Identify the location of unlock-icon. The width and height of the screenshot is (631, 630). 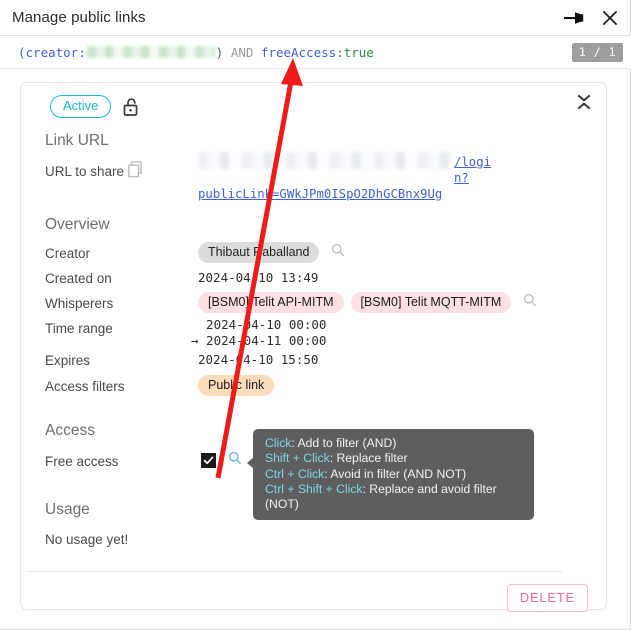
(131, 107).